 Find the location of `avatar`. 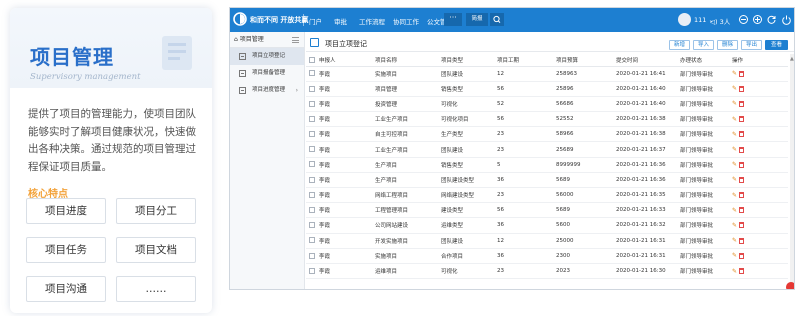

avatar is located at coordinates (684, 19).